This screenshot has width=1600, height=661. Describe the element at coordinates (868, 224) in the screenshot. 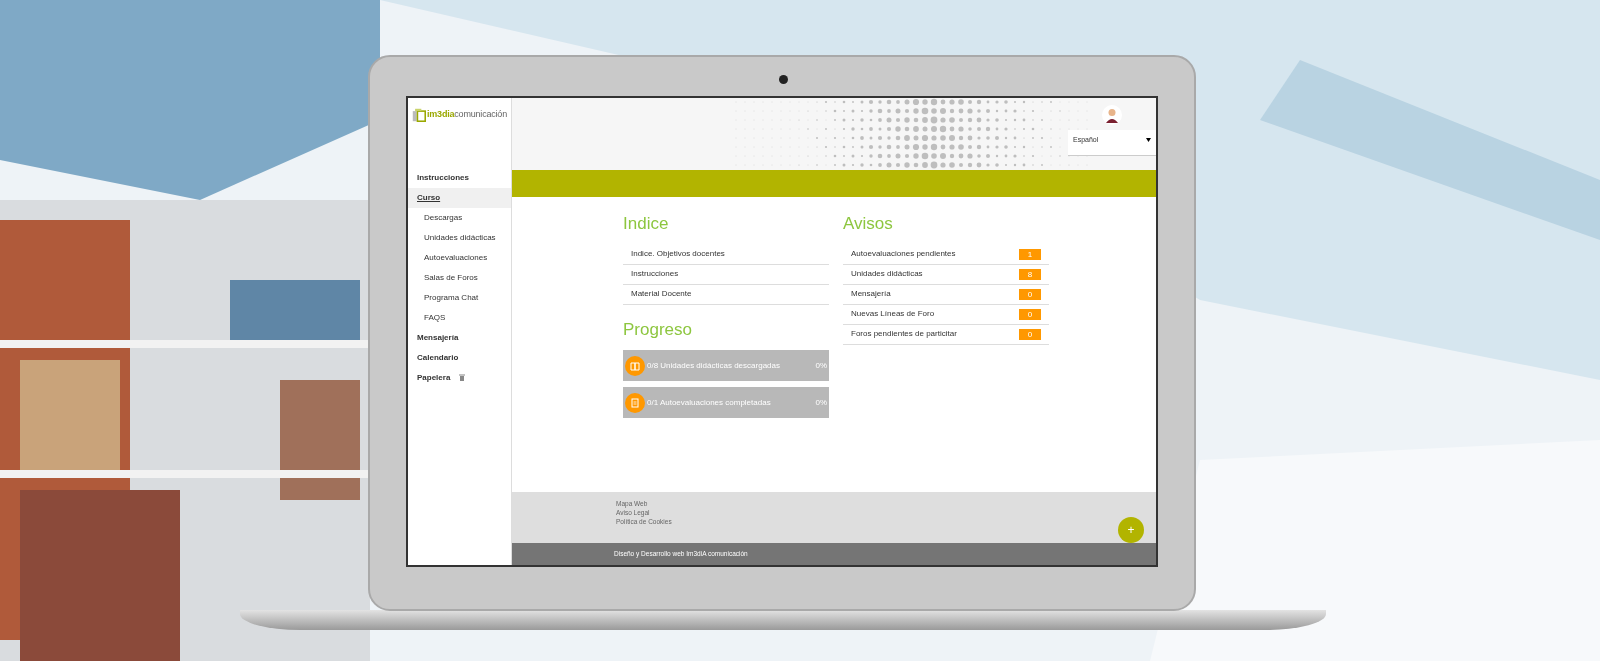

I see `section-title: Avisos` at that location.